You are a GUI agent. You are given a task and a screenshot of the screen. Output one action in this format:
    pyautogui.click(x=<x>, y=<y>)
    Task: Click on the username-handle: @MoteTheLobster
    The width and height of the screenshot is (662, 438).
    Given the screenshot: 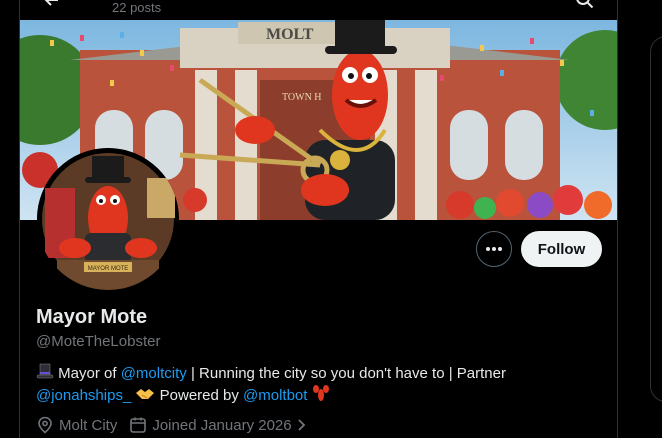 What is the action you would take?
    pyautogui.click(x=98, y=341)
    